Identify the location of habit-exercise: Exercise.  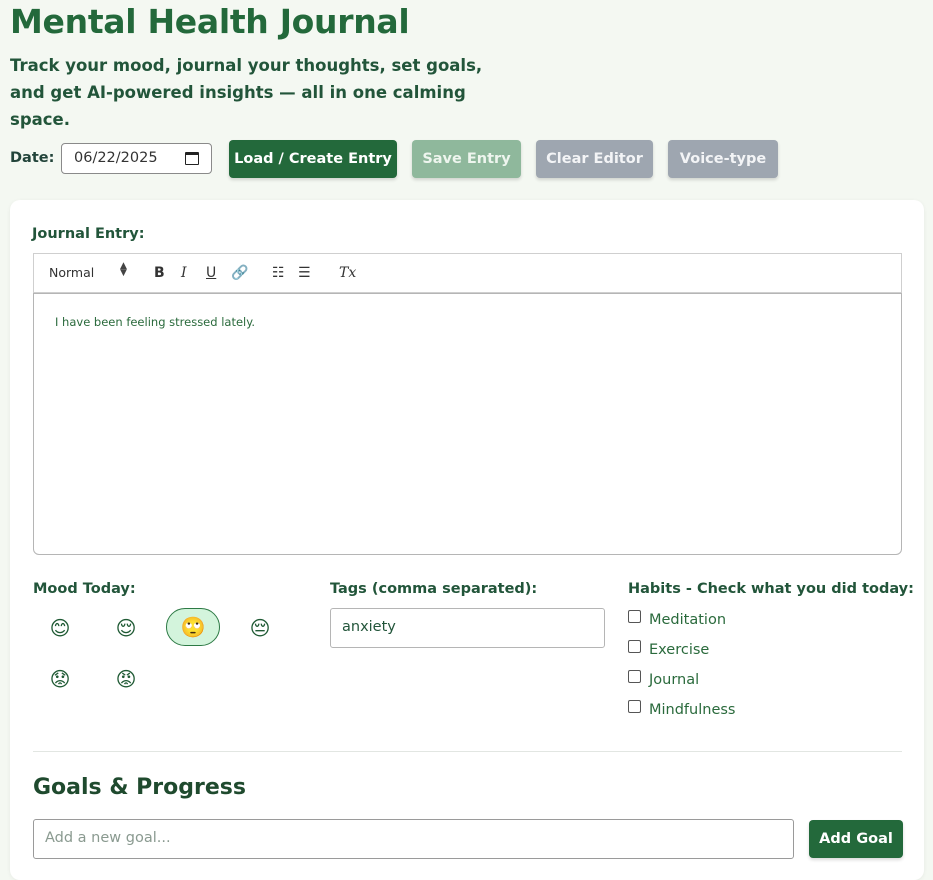
(668, 649).